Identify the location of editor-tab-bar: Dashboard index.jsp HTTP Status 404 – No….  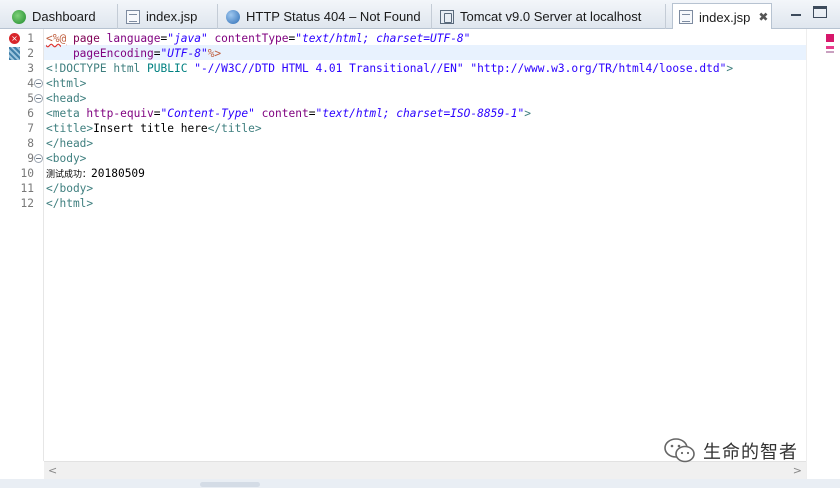
(420, 15).